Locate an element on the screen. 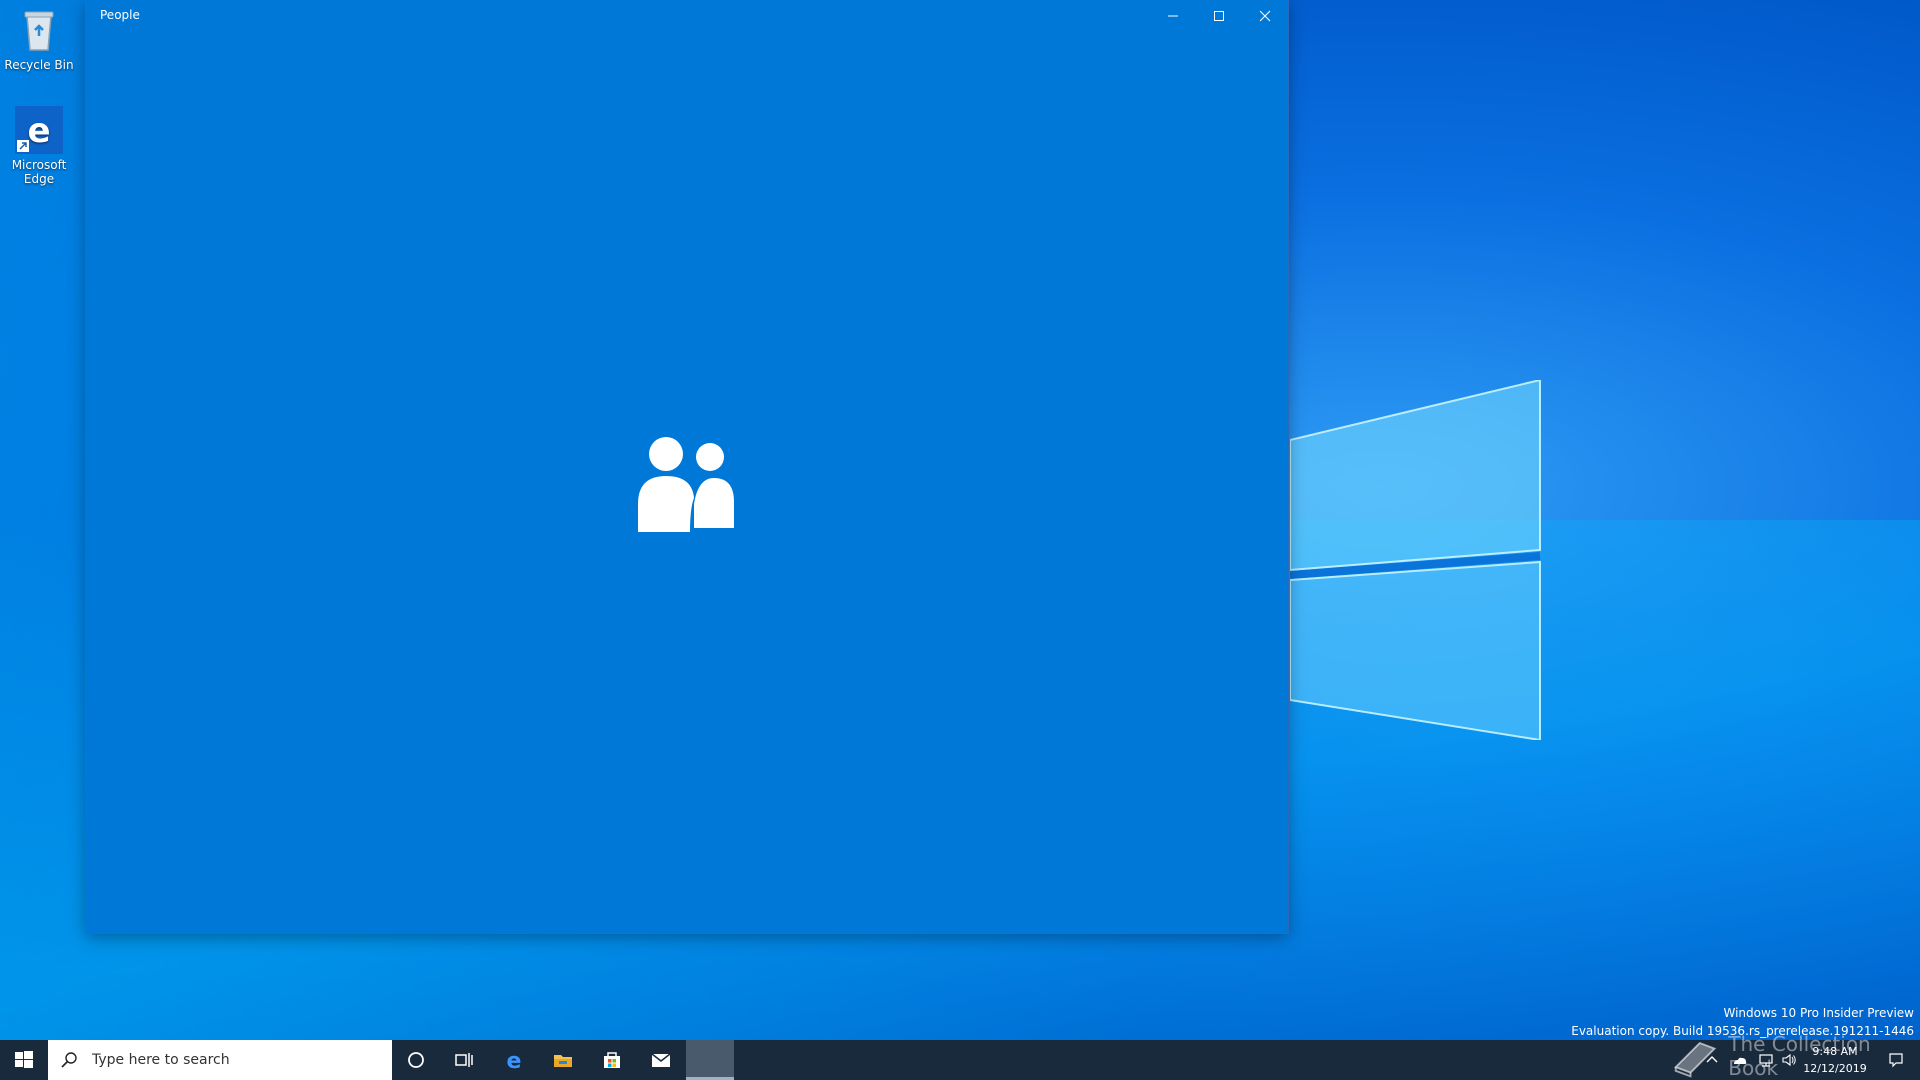 This screenshot has width=1920, height=1080. close-icon is located at coordinates (1265, 16).